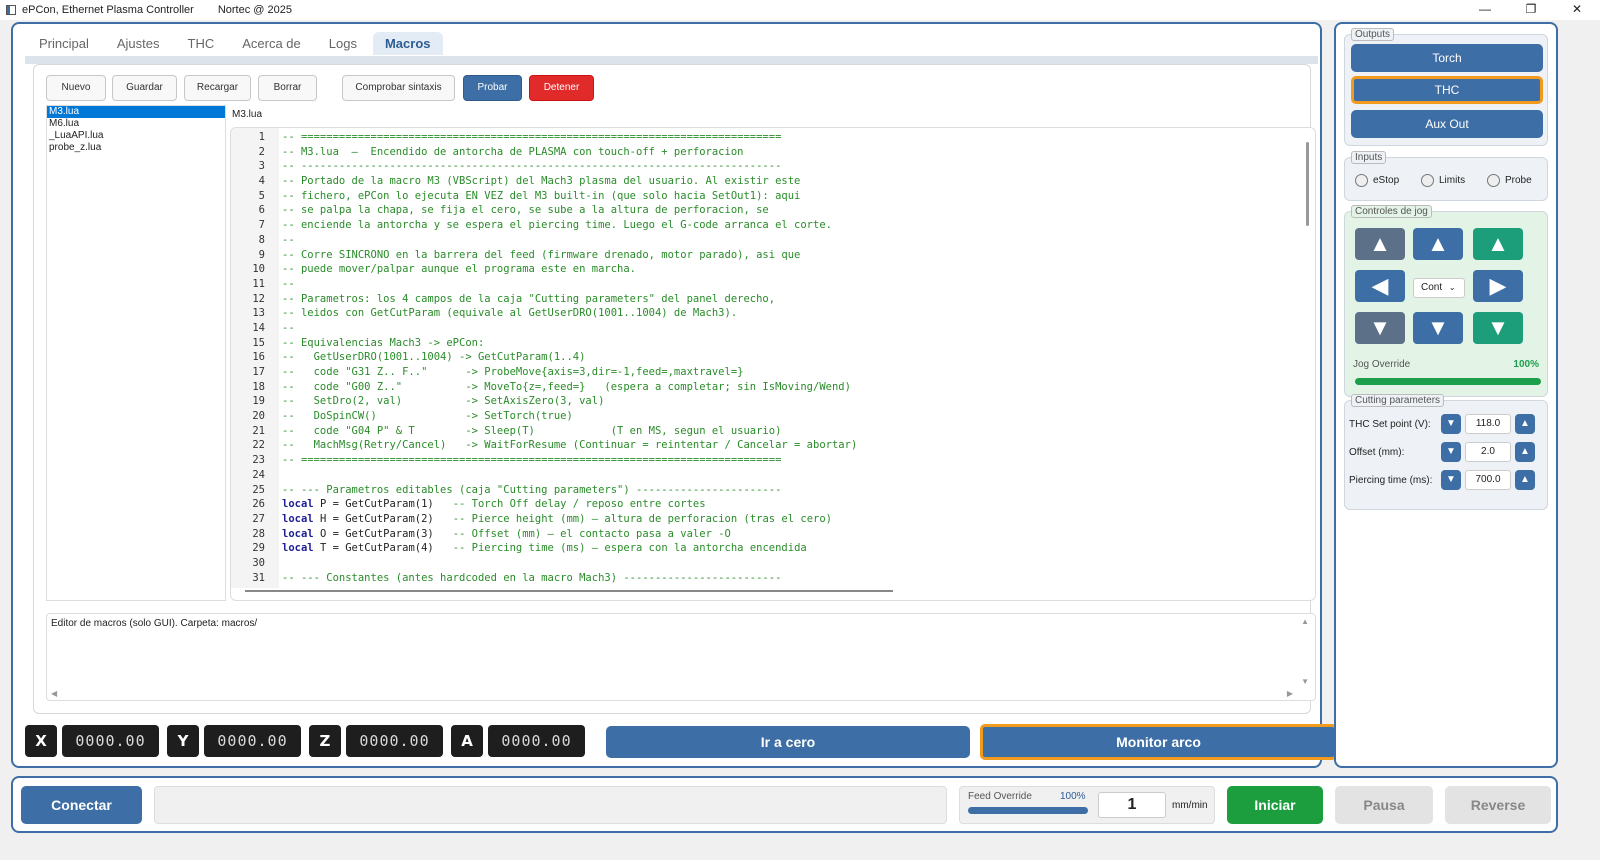  What do you see at coordinates (1380, 244) in the screenshot?
I see `jog-z-up-button: ▲` at bounding box center [1380, 244].